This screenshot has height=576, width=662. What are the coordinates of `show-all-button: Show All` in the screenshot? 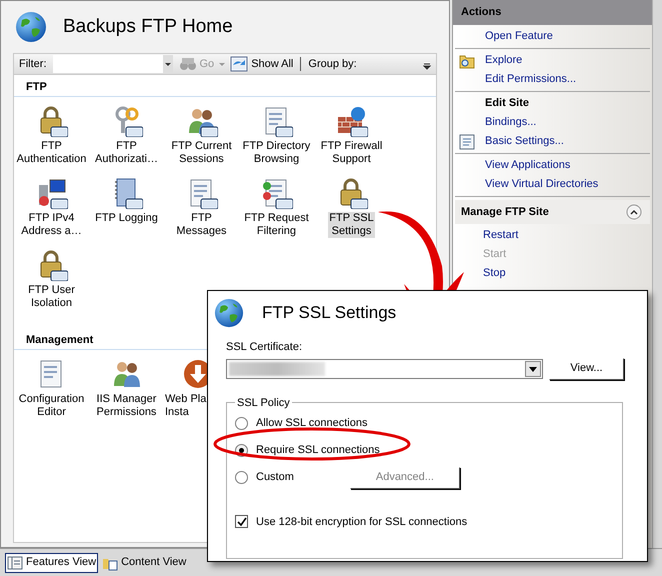 It's located at (262, 64).